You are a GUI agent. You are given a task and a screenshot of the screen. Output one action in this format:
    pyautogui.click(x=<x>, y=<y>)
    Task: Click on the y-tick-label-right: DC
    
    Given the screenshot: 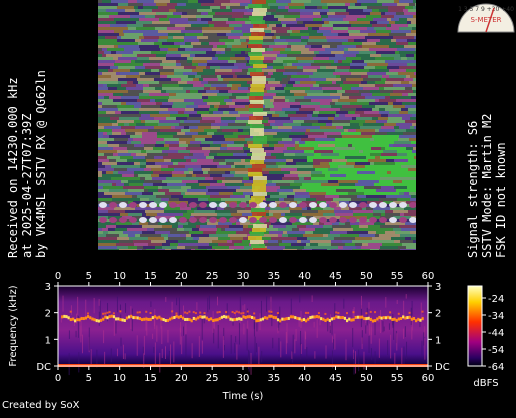 What is the action you would take?
    pyautogui.click(x=442, y=367)
    